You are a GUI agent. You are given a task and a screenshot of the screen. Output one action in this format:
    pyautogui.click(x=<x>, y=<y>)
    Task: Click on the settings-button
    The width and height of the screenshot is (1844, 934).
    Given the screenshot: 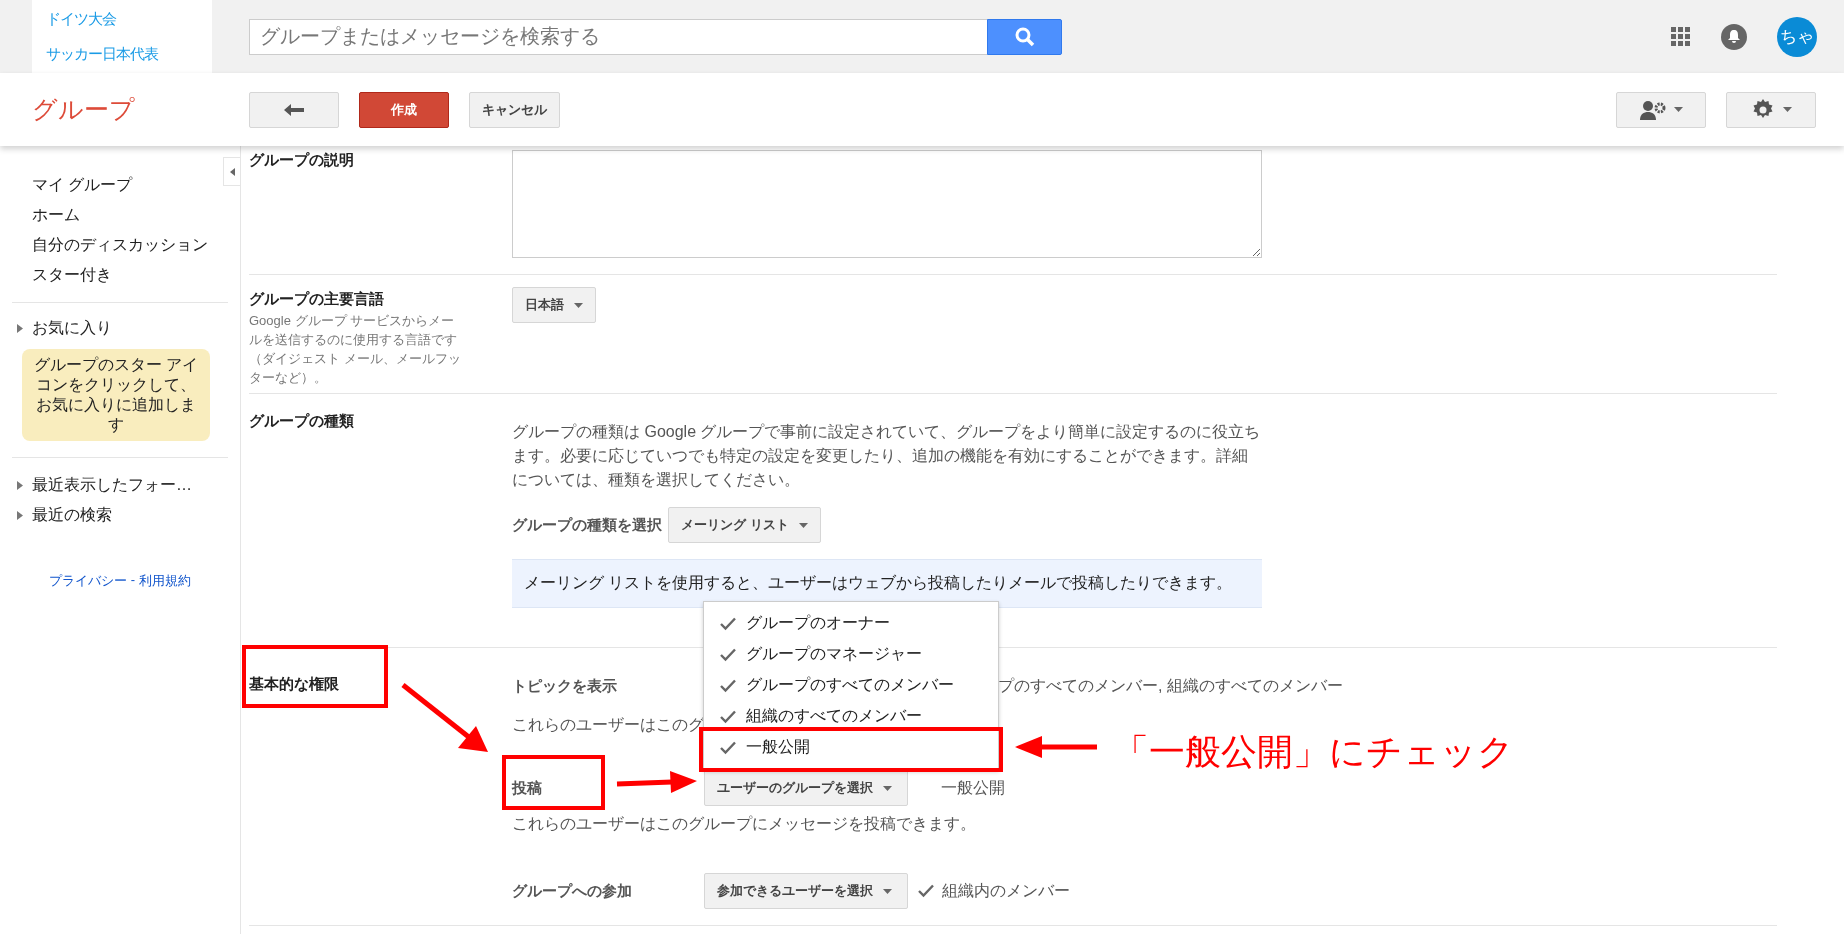 What is the action you would take?
    pyautogui.click(x=1771, y=109)
    